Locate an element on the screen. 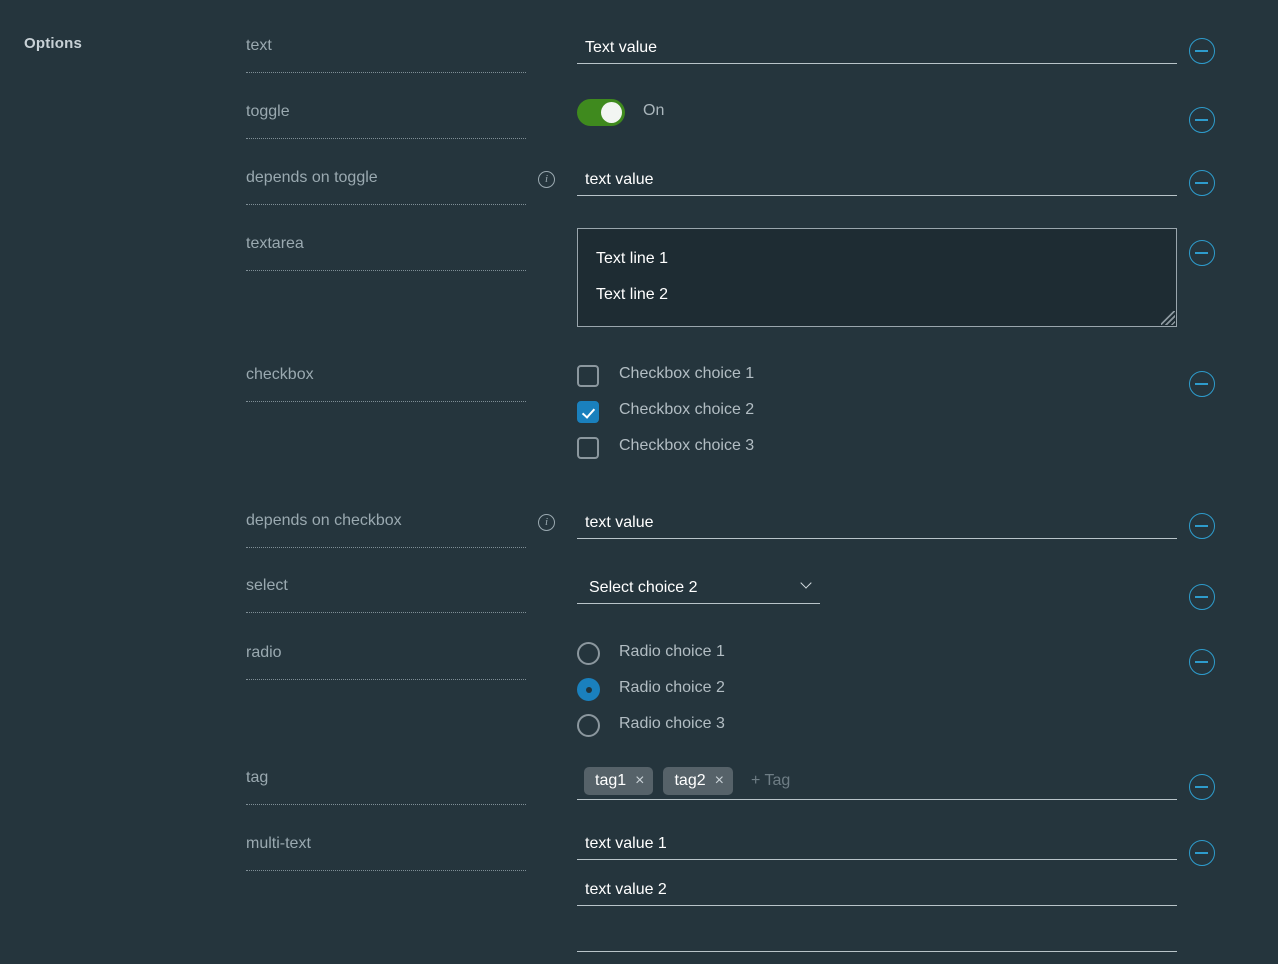  tag-label: tag2 is located at coordinates (690, 780).